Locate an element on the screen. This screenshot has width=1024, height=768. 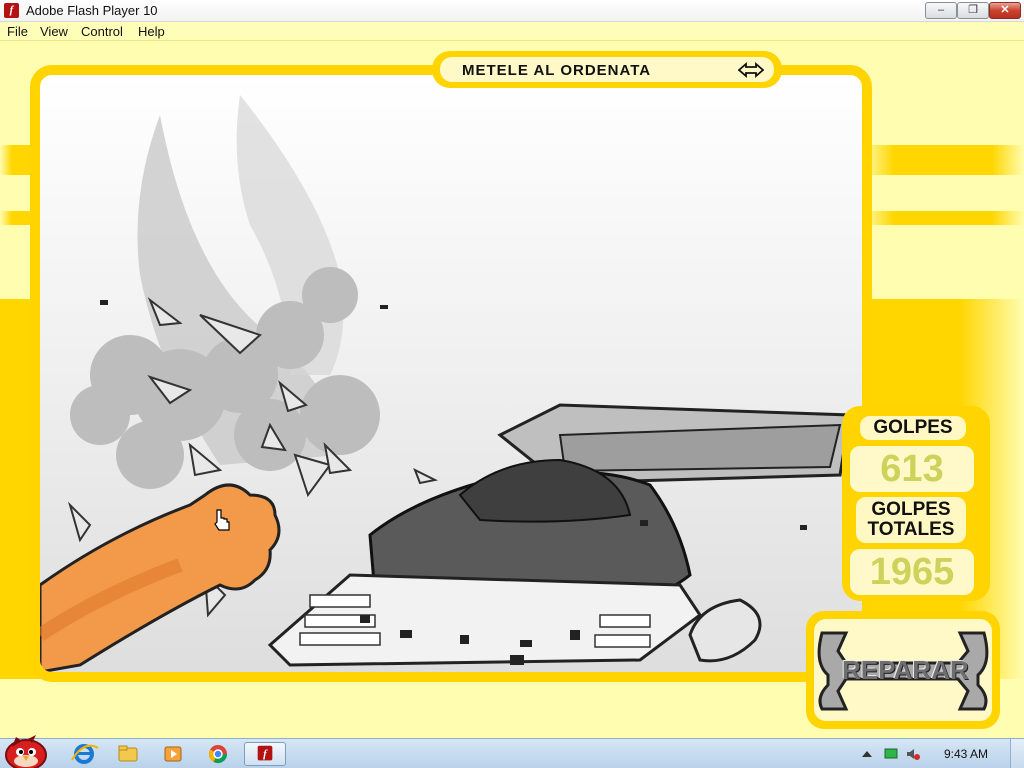
flash-player-icon: f is located at coordinates (11, 10).